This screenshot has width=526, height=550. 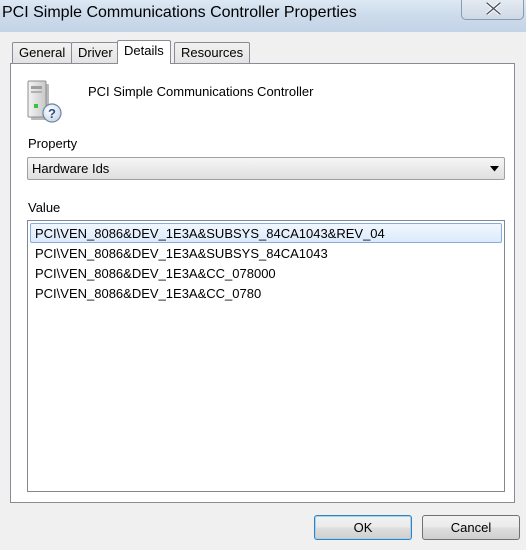 I want to click on close-button, so click(x=492, y=10).